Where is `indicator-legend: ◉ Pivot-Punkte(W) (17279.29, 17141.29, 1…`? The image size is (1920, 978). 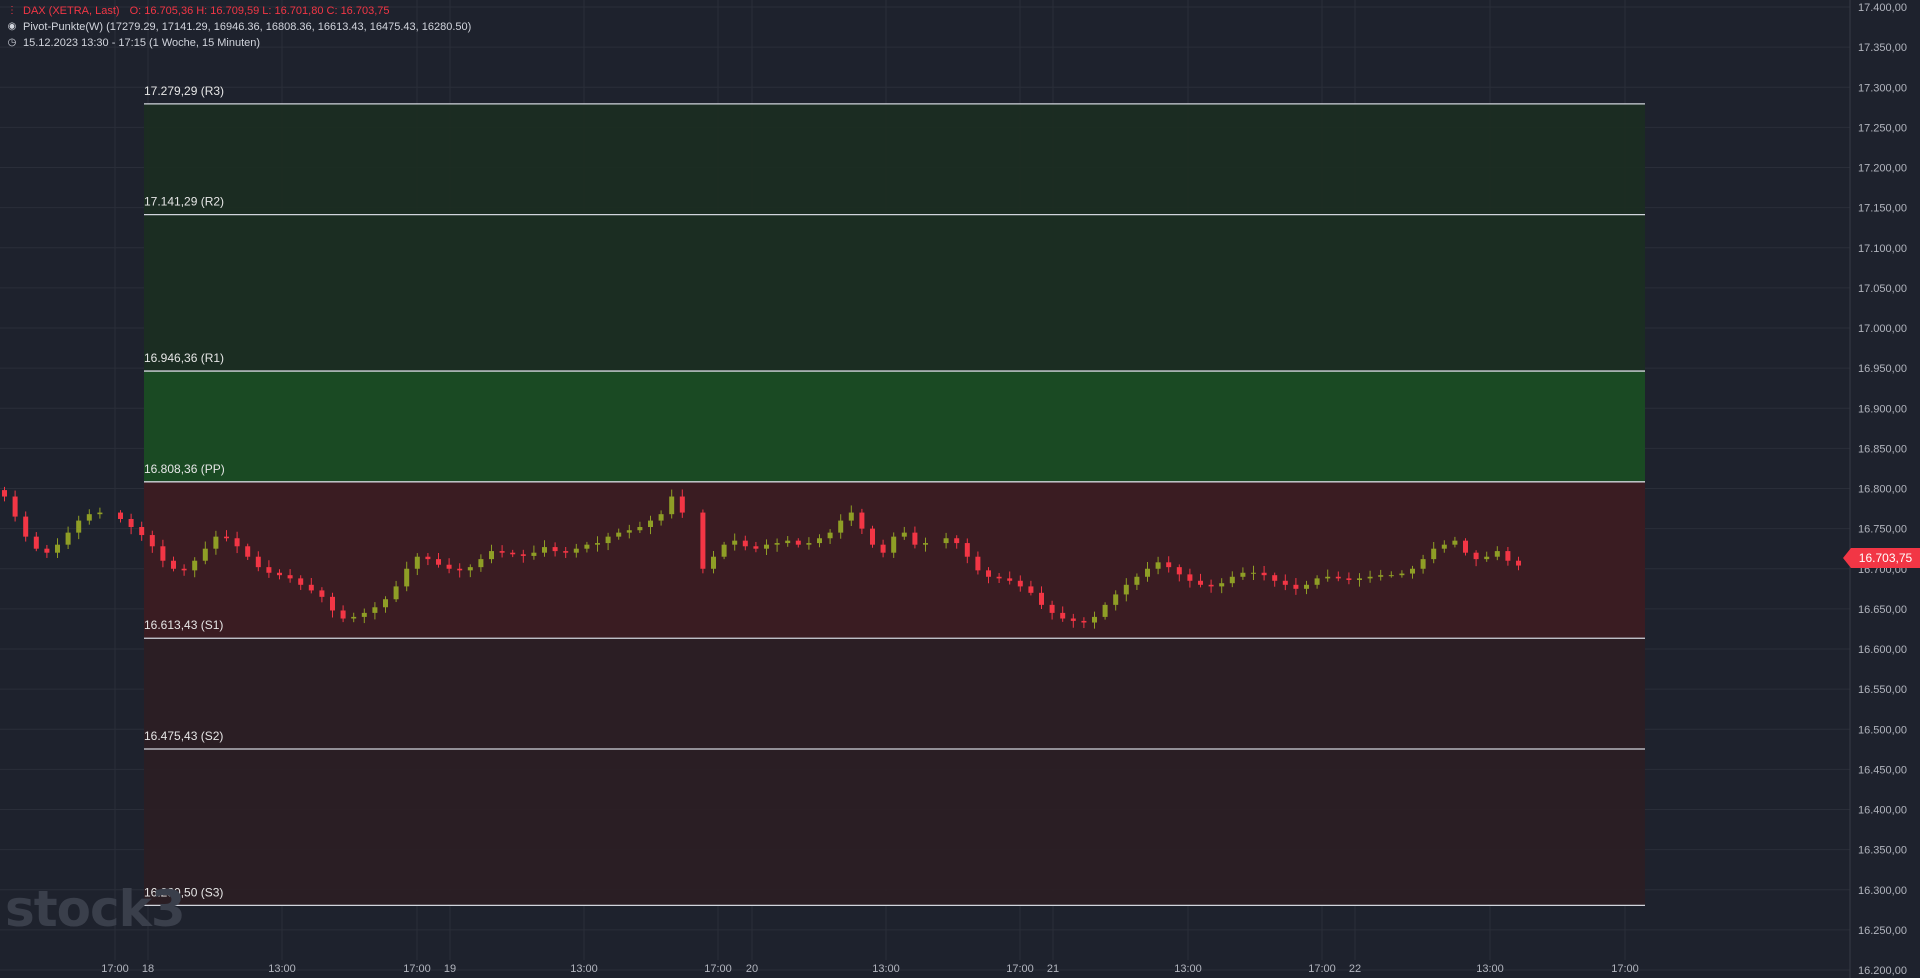
indicator-legend: ◉ Pivot-Punkte(W) (17279.29, 17141.29, 1… is located at coordinates (239, 27).